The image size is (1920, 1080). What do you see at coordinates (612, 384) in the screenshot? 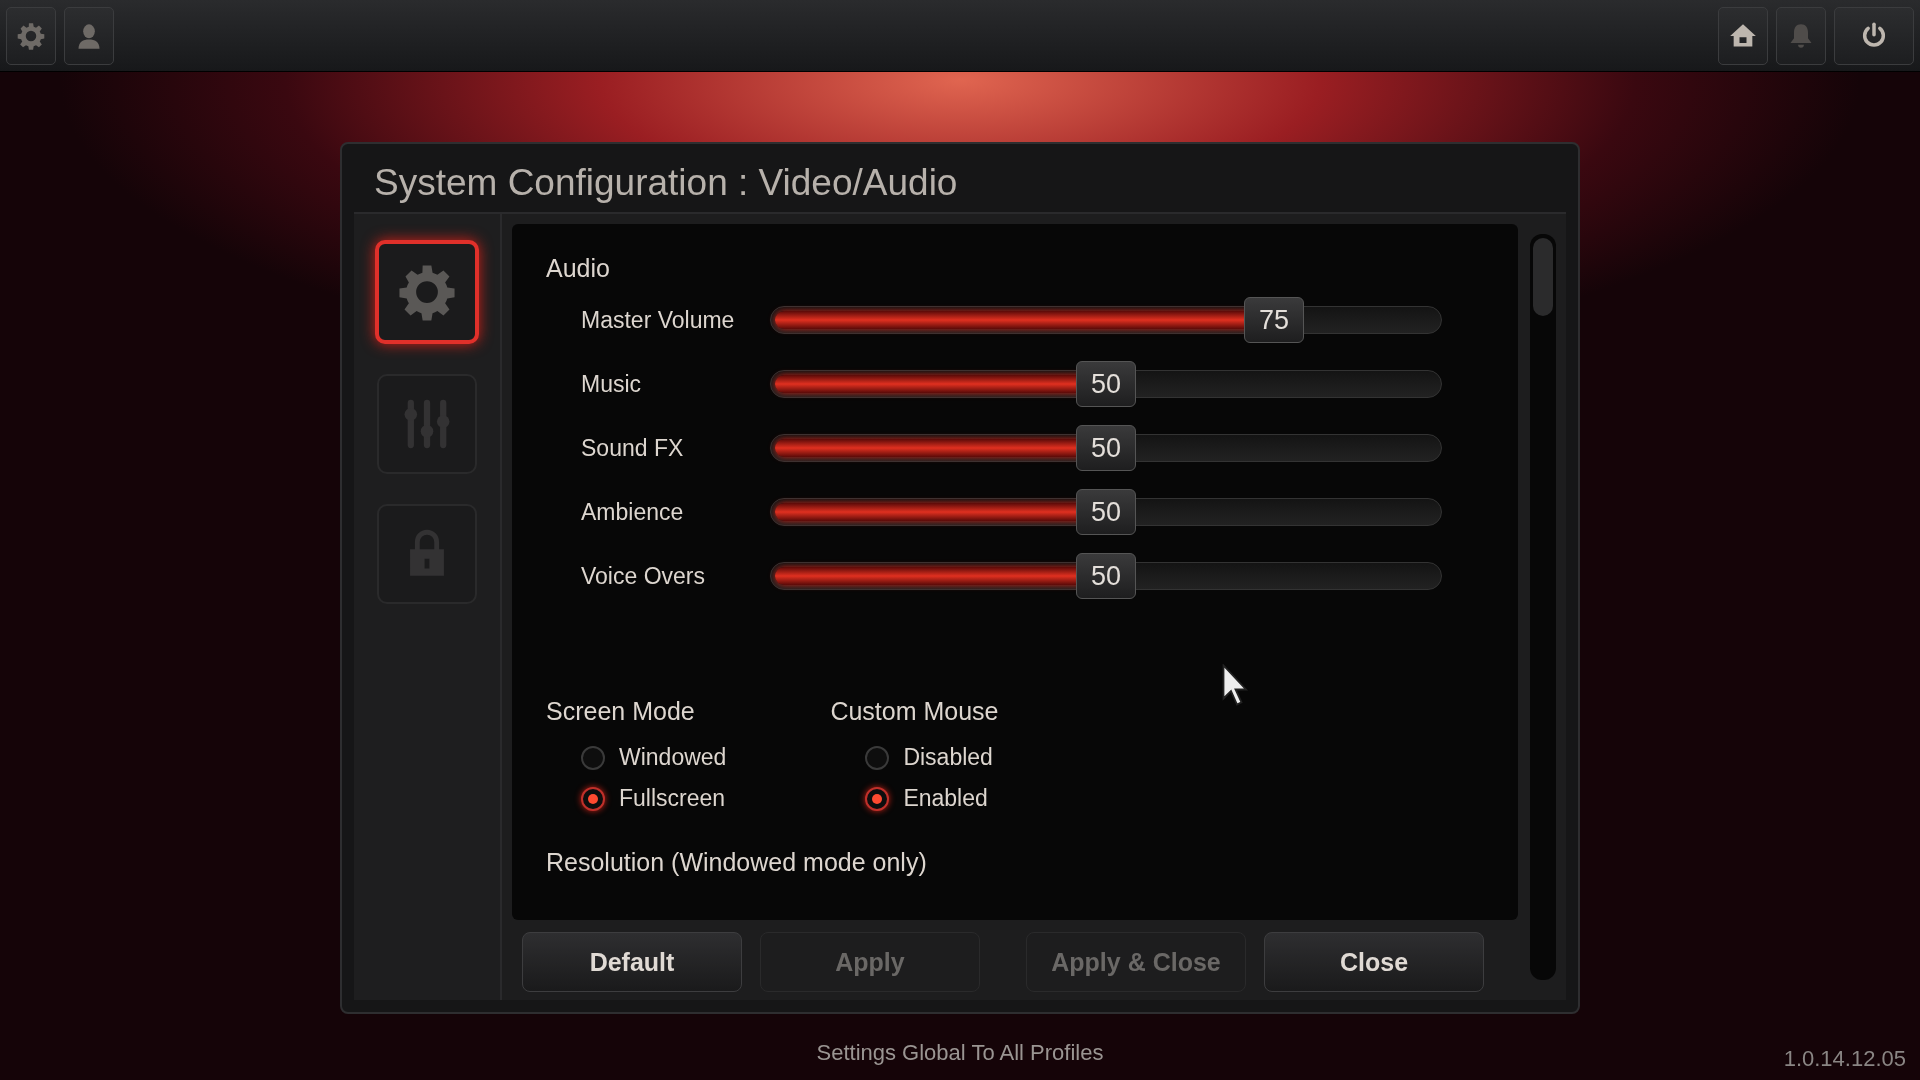
I see `slider-label: Music` at bounding box center [612, 384].